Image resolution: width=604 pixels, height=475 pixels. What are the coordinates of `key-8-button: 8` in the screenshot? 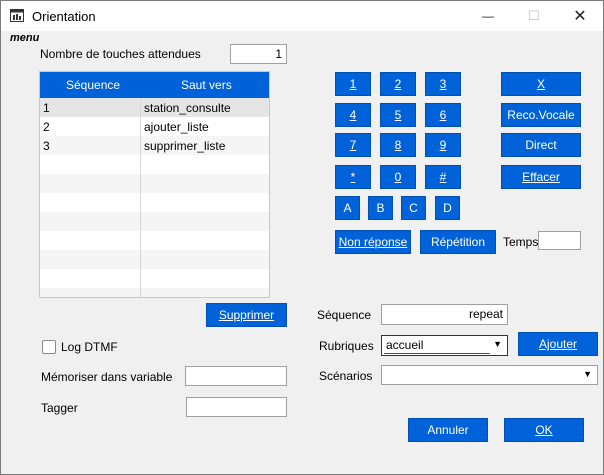 It's located at (398, 145).